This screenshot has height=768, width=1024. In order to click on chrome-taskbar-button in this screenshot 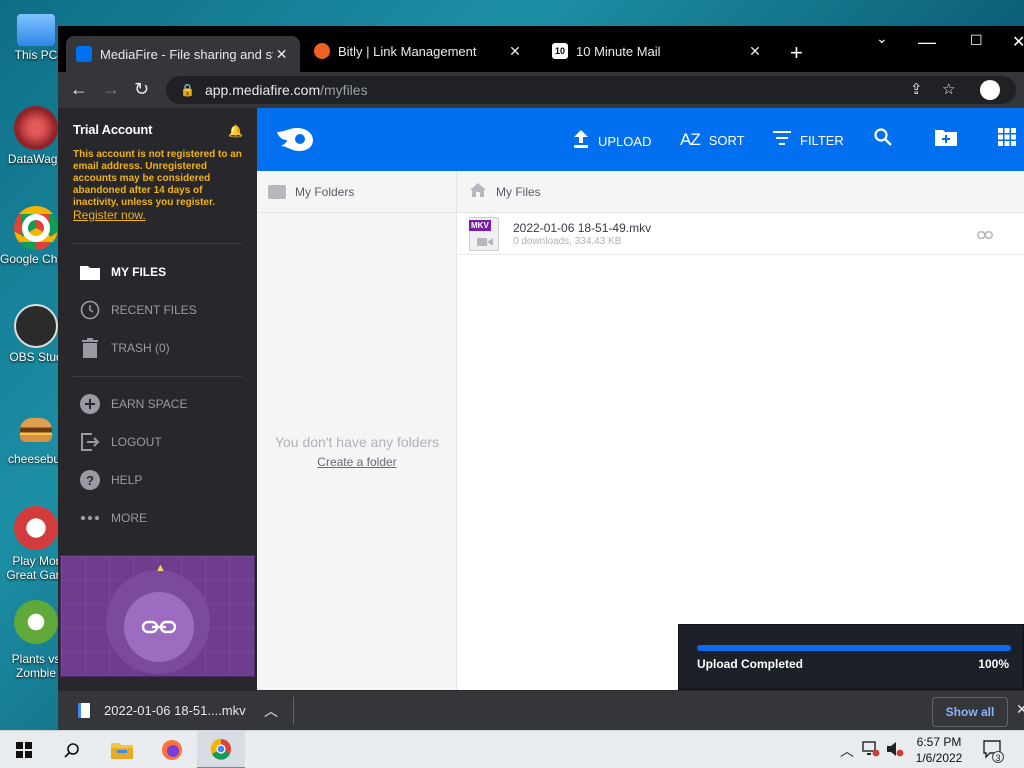, I will do `click(221, 749)`.